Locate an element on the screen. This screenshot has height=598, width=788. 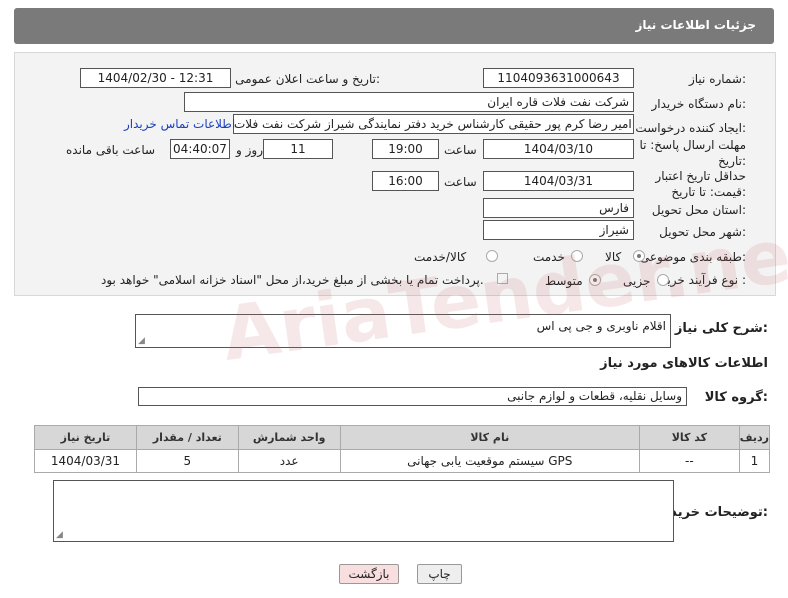
category-label: طبقه بندی موضوعی: is located at coordinates (692, 257).